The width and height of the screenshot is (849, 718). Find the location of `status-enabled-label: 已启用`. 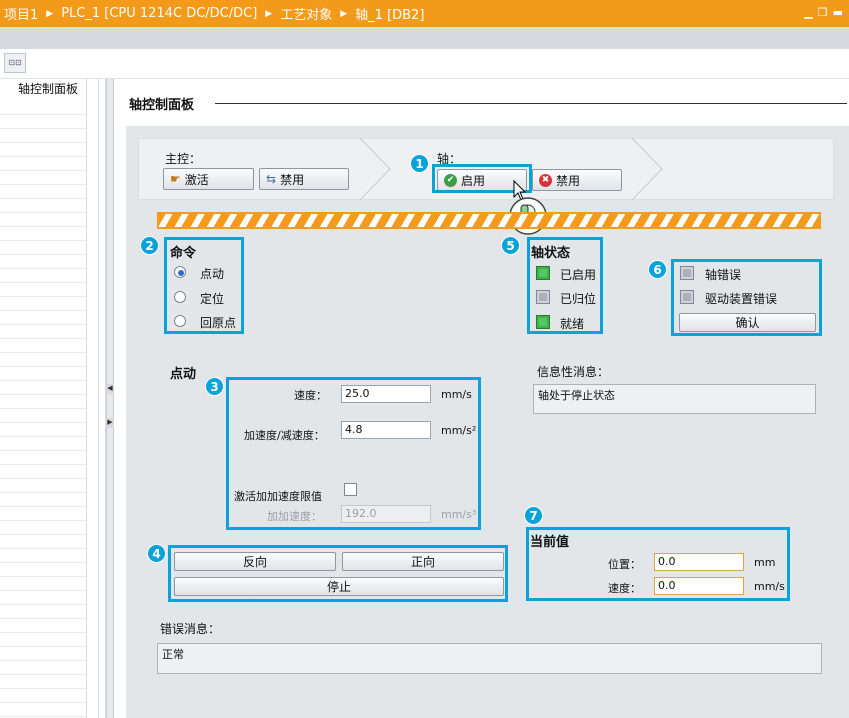

status-enabled-label: 已启用 is located at coordinates (578, 275).